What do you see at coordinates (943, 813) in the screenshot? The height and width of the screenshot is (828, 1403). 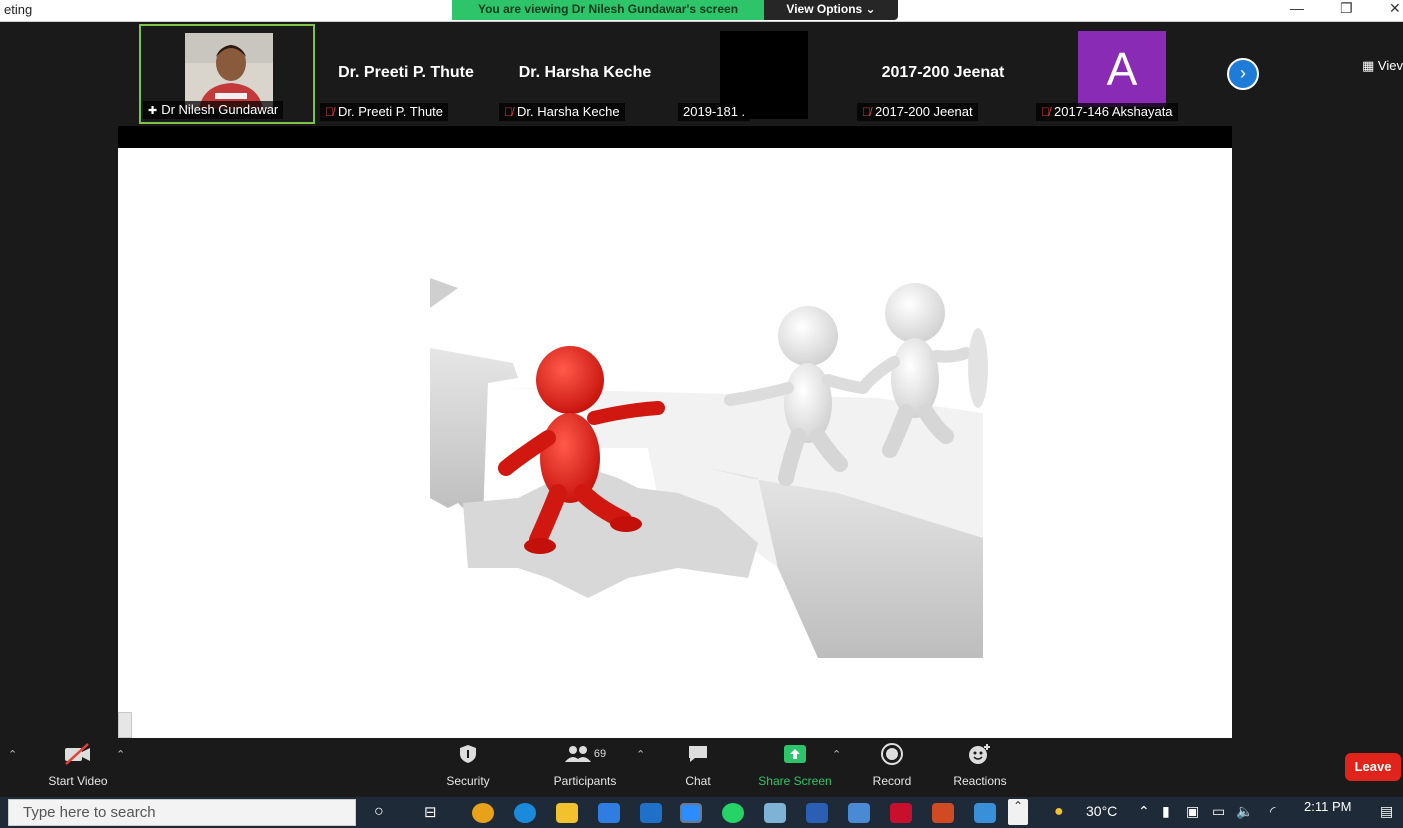 I see `powerpoint-icon` at bounding box center [943, 813].